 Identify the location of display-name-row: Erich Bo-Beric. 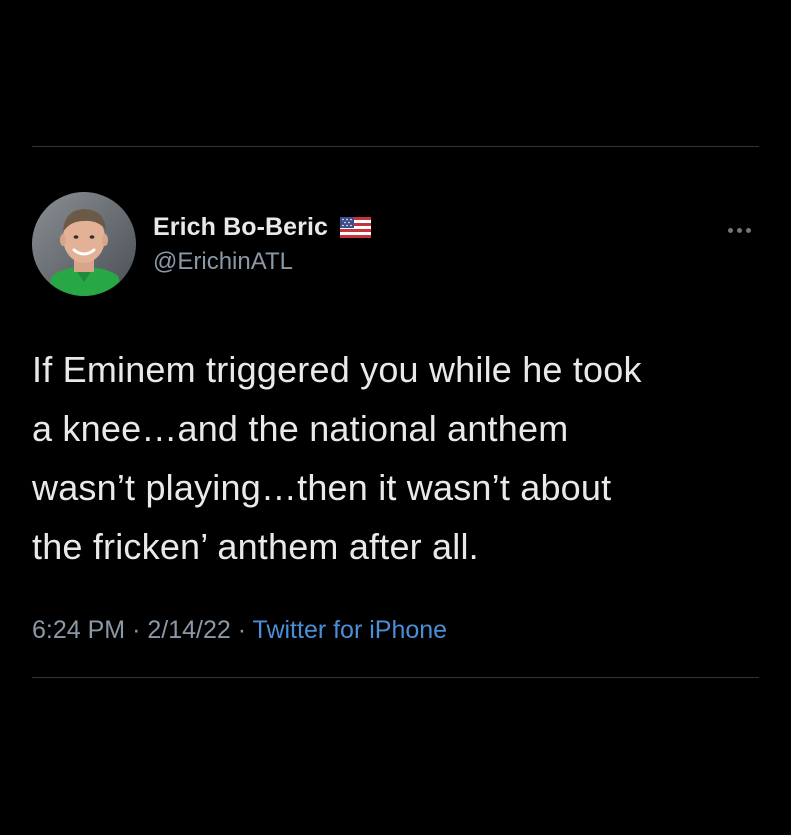
(262, 227).